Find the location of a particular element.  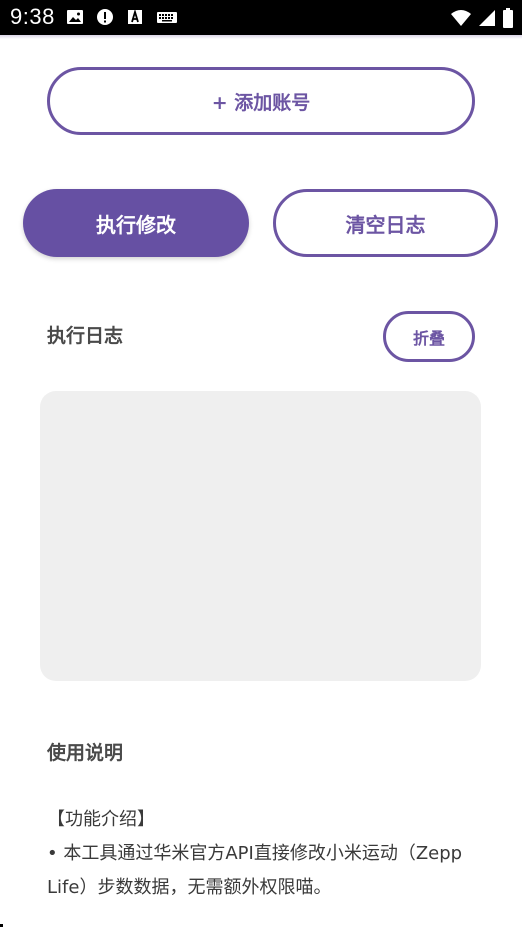

app-bar-shadow is located at coordinates (261, 37).